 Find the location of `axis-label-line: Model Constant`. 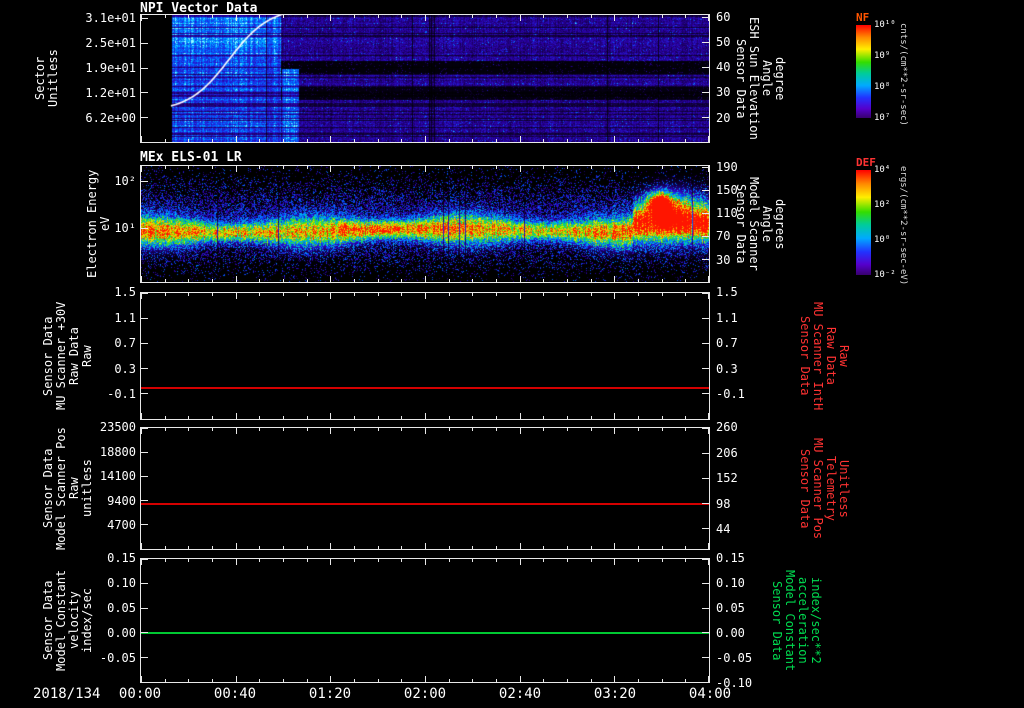

axis-label-line: Model Constant is located at coordinates (790, 620).